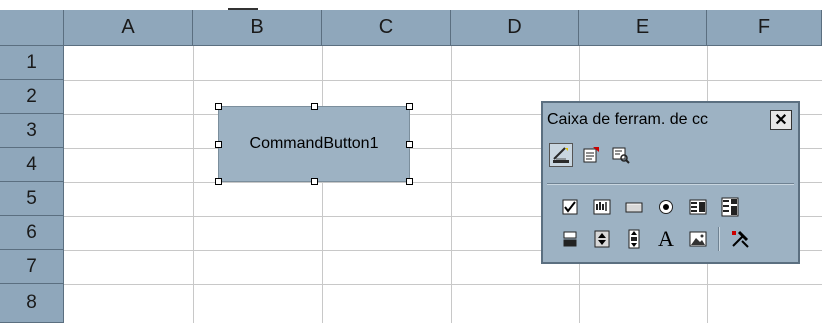 The image size is (822, 323). What do you see at coordinates (409, 181) in the screenshot?
I see `resize-handle-se` at bounding box center [409, 181].